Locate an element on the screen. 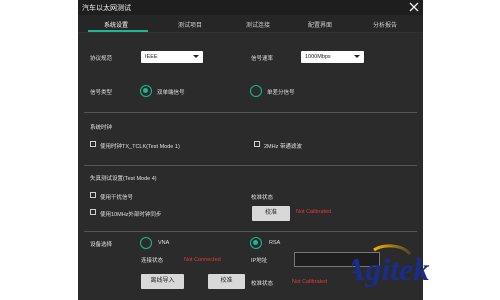 The height and width of the screenshot is (300, 500). distortion-calib-status-value: Not Calibrated is located at coordinates (314, 212).